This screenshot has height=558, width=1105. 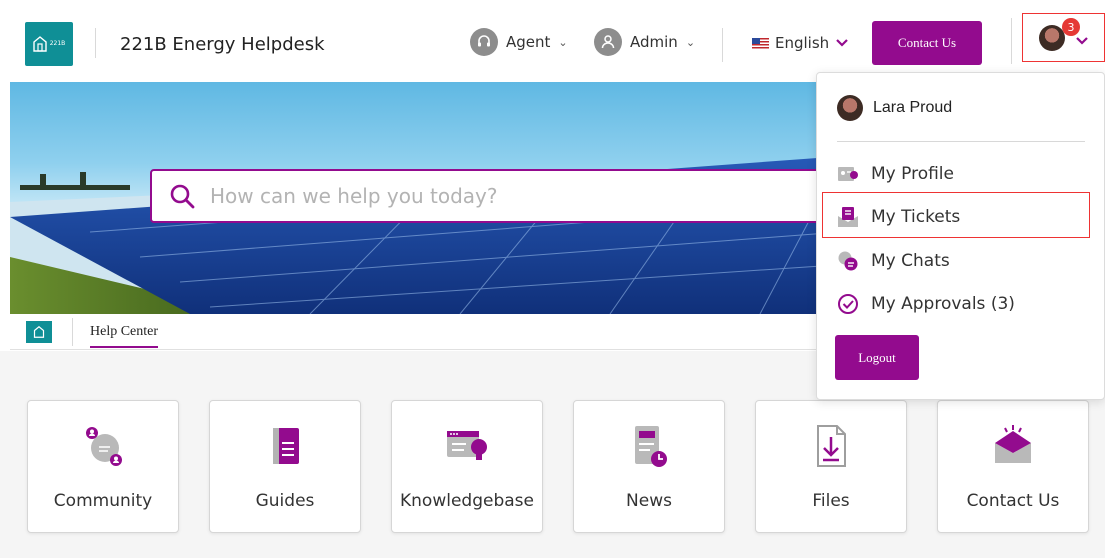 I want to click on menu-item-my-chats: My Chats, so click(x=893, y=261).